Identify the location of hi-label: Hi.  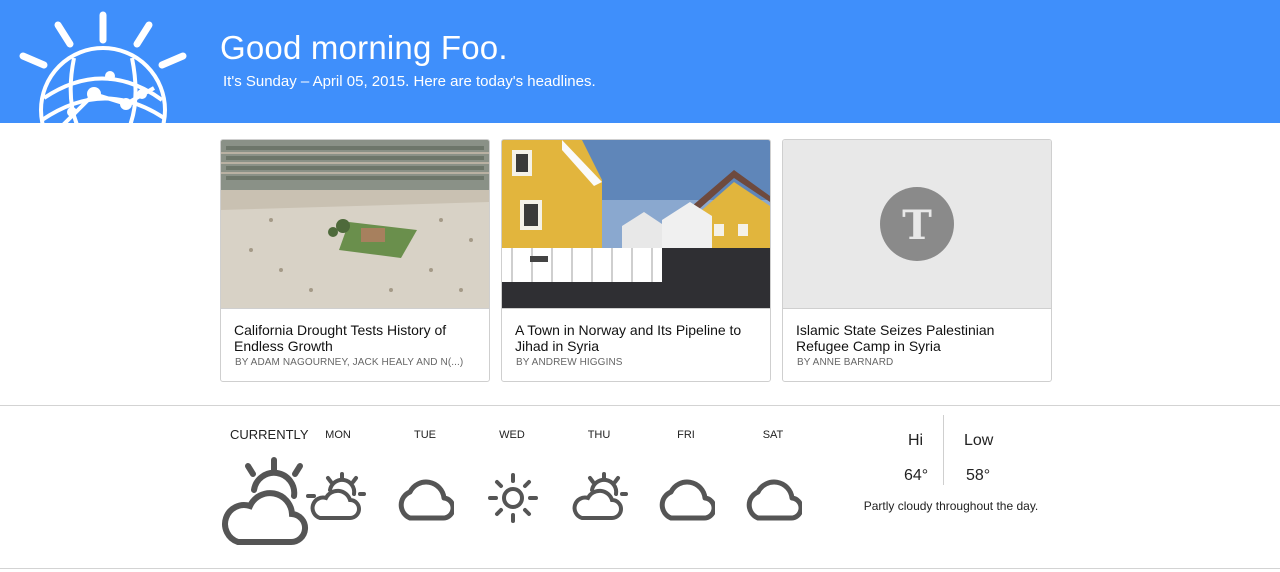
(916, 440).